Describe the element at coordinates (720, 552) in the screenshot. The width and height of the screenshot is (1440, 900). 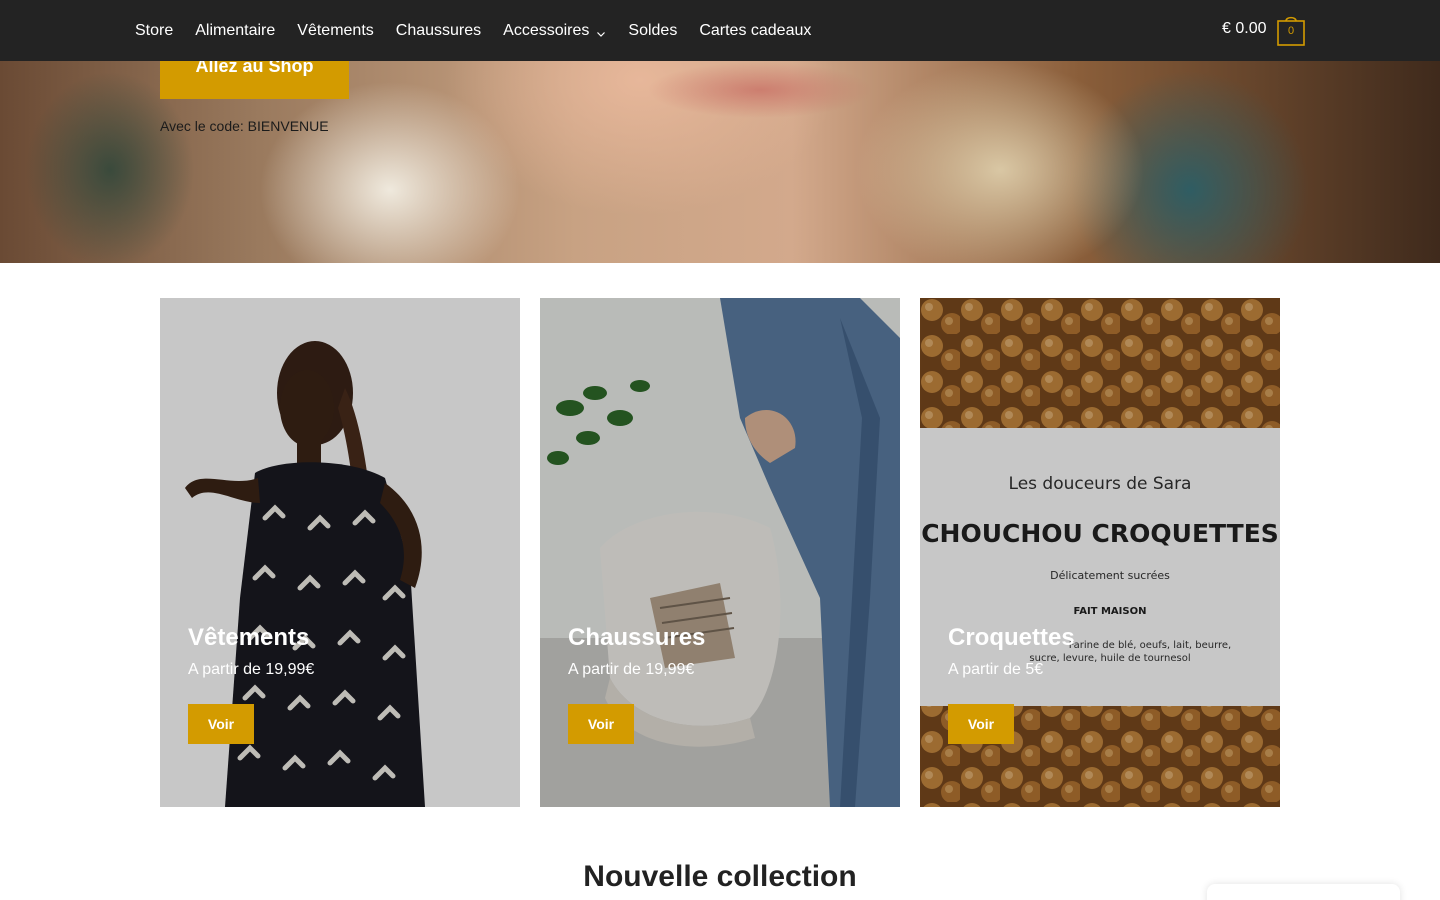
I see `category-card-chaussures: Chaussures A partir de 19,99€ Voir` at that location.